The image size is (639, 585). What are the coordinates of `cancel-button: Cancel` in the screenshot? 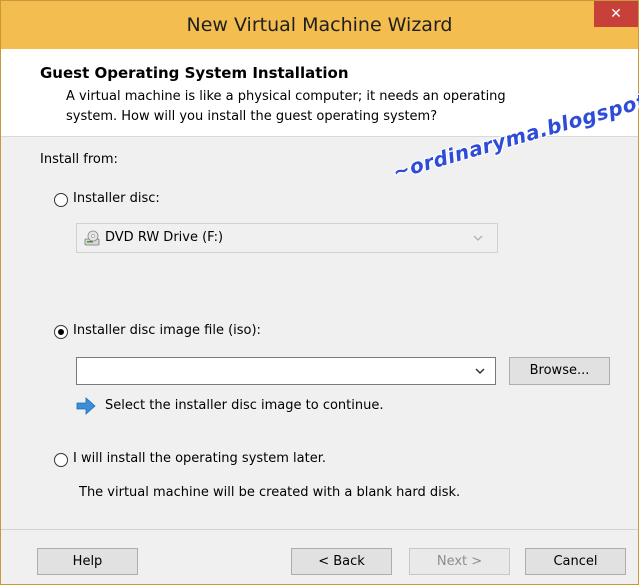 It's located at (575, 561).